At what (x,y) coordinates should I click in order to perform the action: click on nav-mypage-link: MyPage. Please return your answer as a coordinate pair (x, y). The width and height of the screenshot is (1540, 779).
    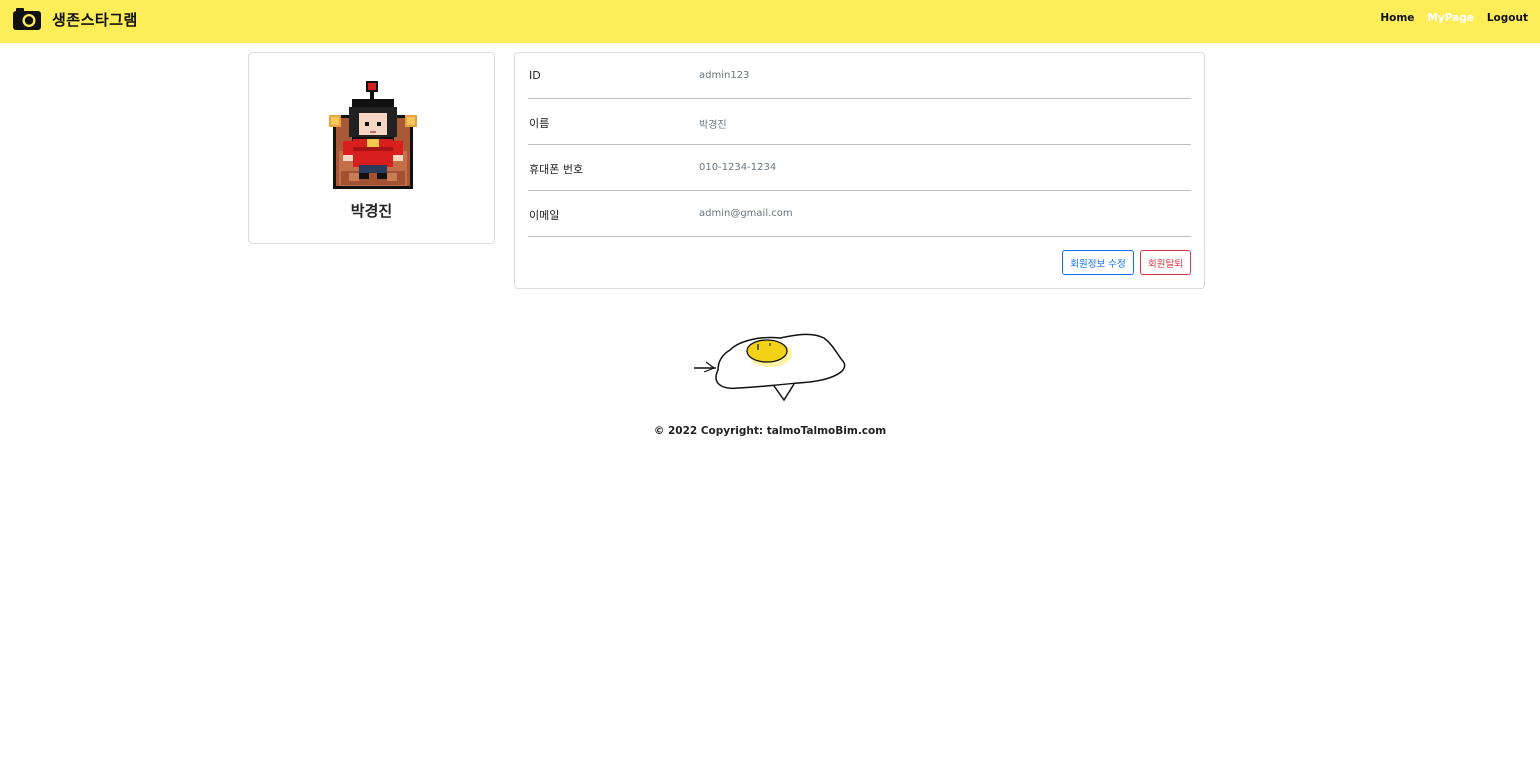
    Looking at the image, I should click on (1450, 18).